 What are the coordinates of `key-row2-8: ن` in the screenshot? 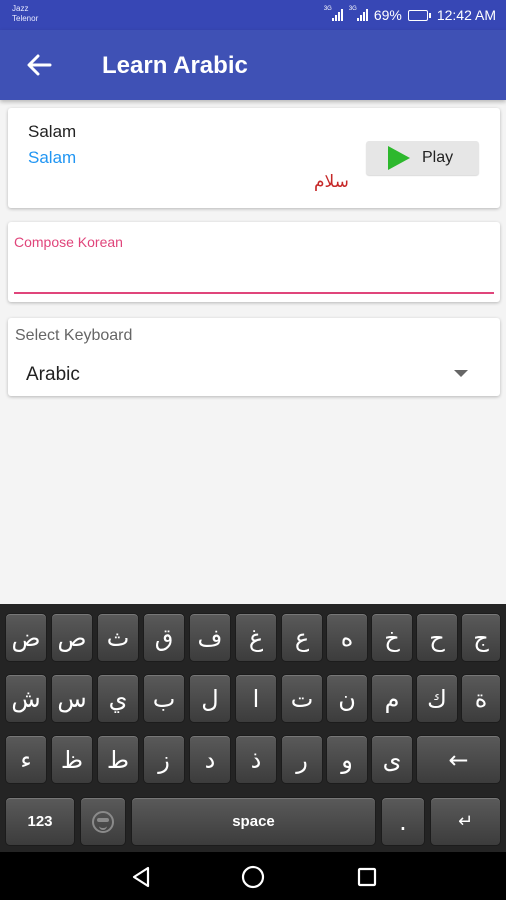 It's located at (347, 698).